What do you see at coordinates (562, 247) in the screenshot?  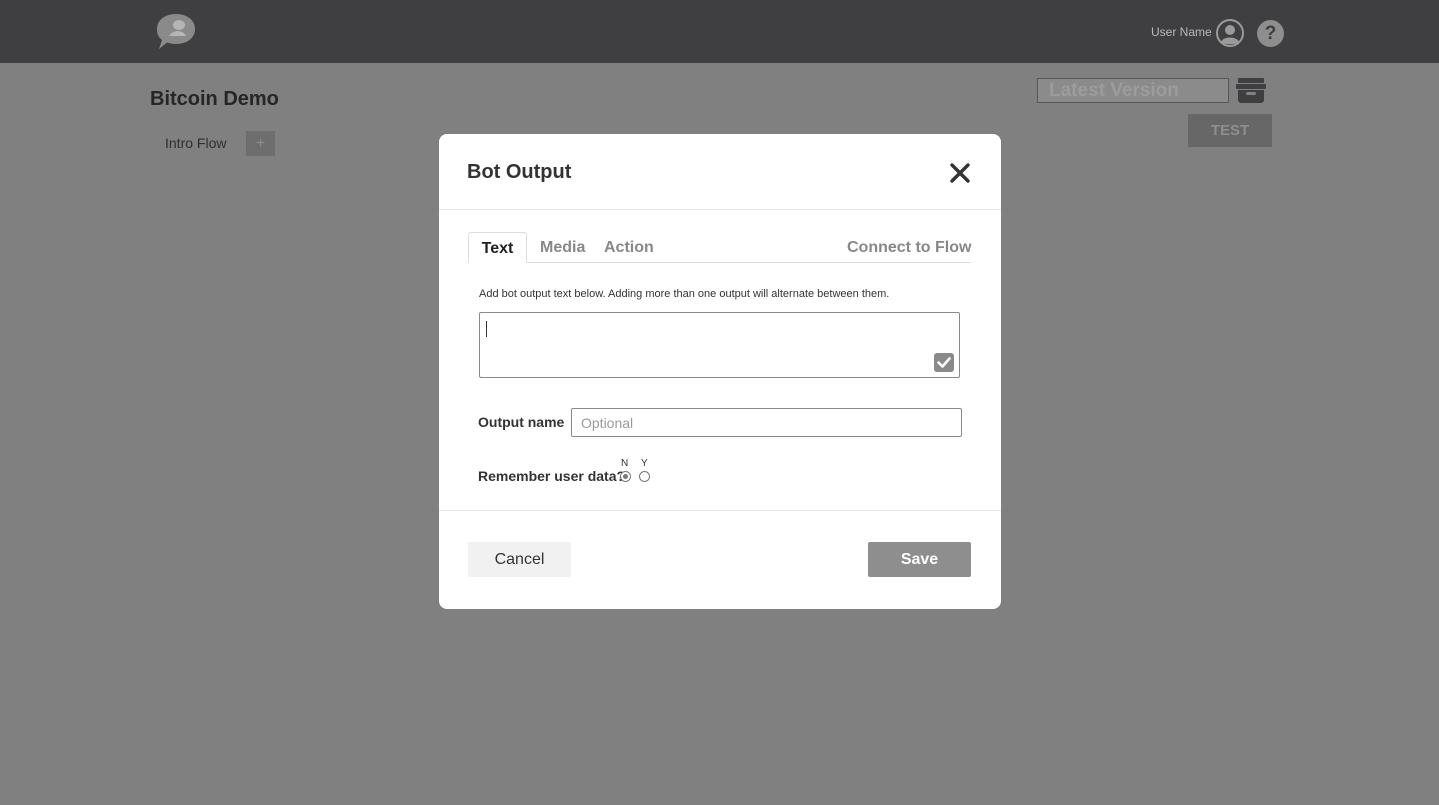 I see `tab-media: Media` at bounding box center [562, 247].